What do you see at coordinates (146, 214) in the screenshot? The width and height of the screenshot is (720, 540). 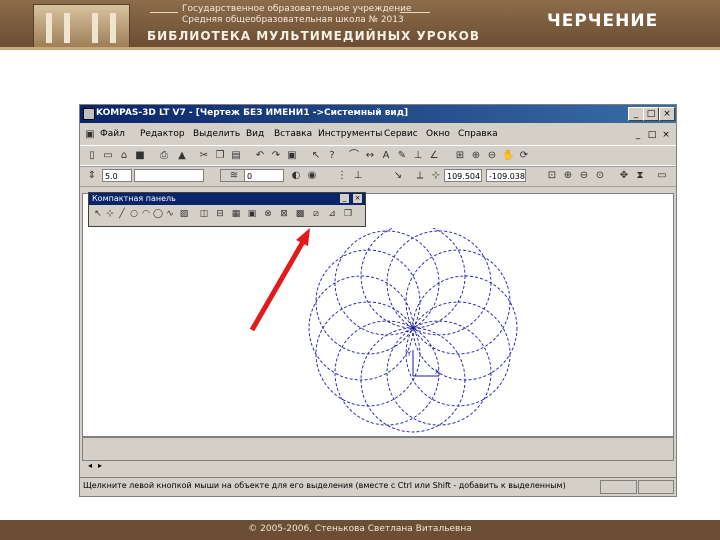 I see `cp-arc-icon: ◠` at bounding box center [146, 214].